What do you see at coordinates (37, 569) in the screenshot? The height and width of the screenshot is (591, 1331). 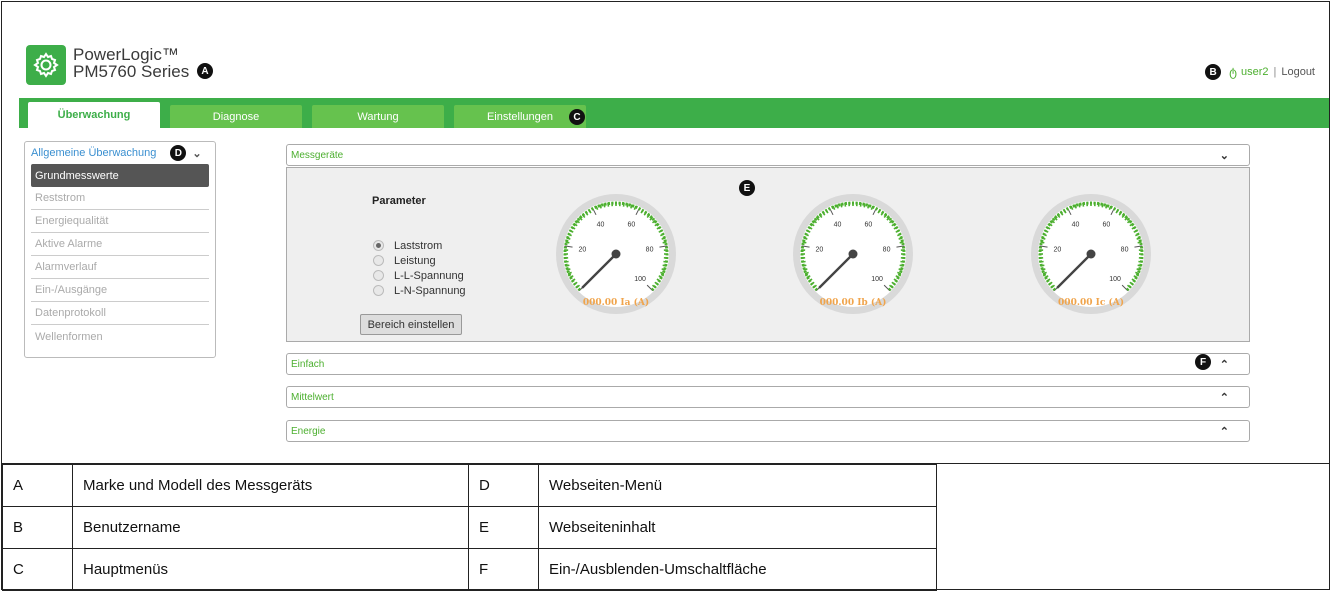 I see `legend-key: C` at bounding box center [37, 569].